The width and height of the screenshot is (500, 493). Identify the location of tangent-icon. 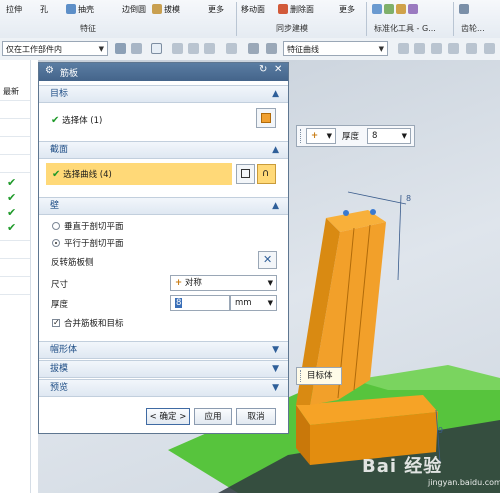
(453, 48).